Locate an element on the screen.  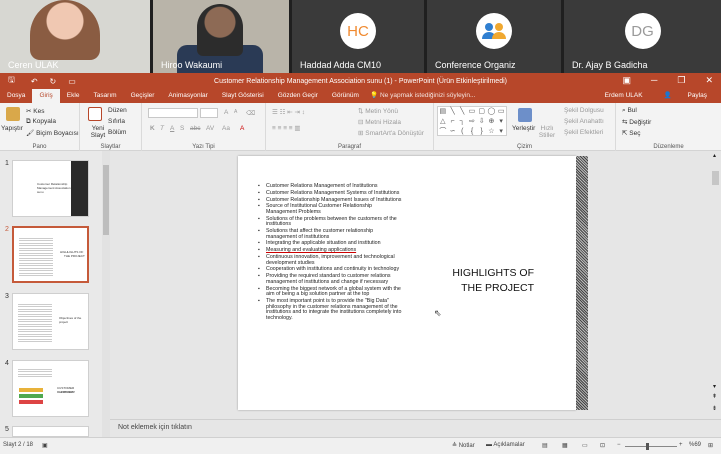
char-spacing-button: AV is located at coordinates (210, 128).